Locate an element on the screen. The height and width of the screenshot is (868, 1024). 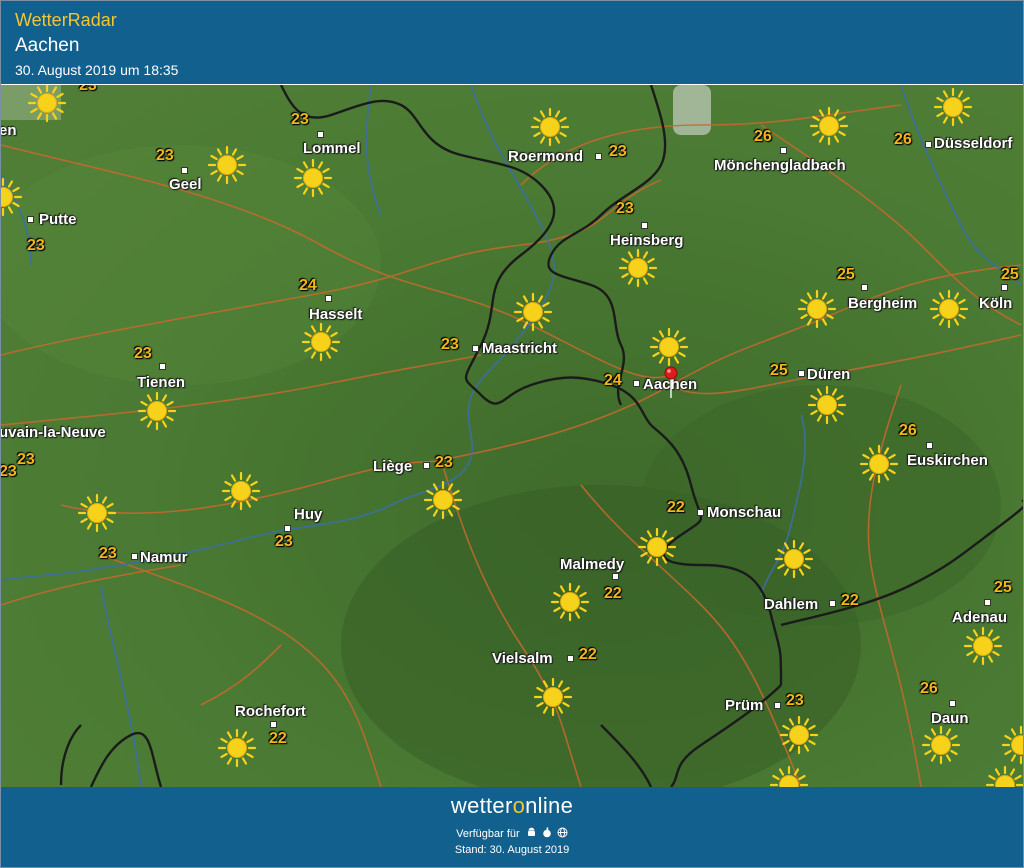
location-title: Aachen is located at coordinates (47, 45).